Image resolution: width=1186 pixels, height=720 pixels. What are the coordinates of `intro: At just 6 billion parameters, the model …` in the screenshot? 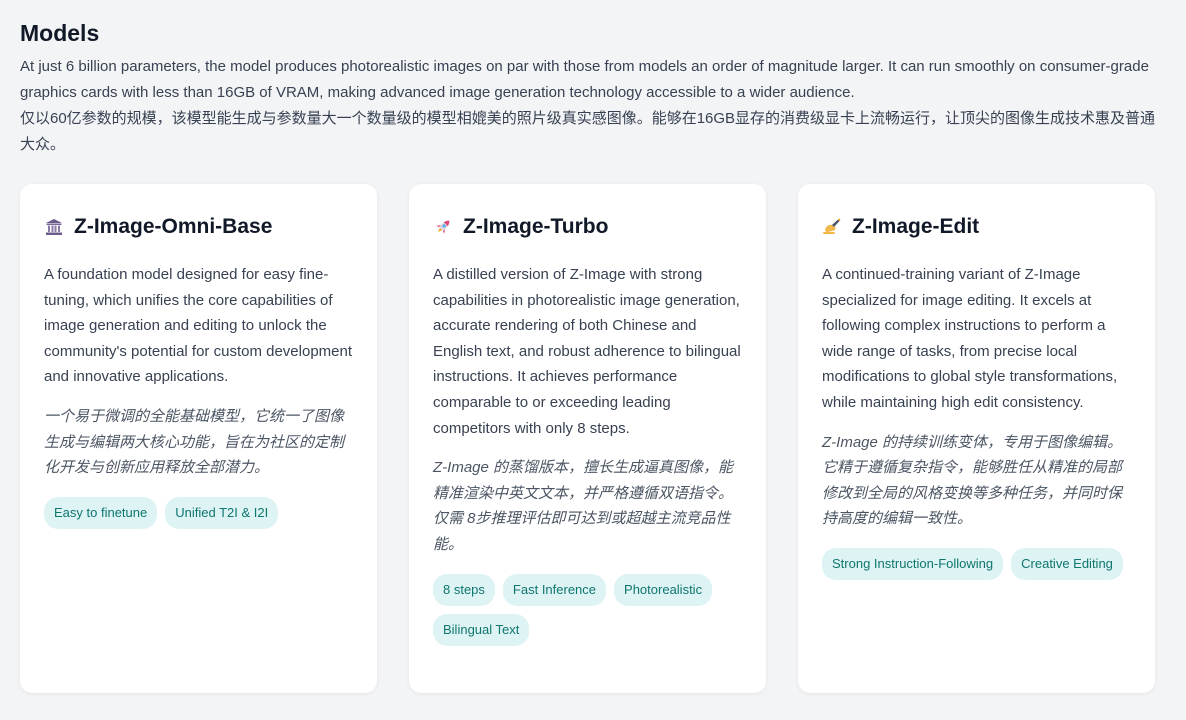 It's located at (595, 106).